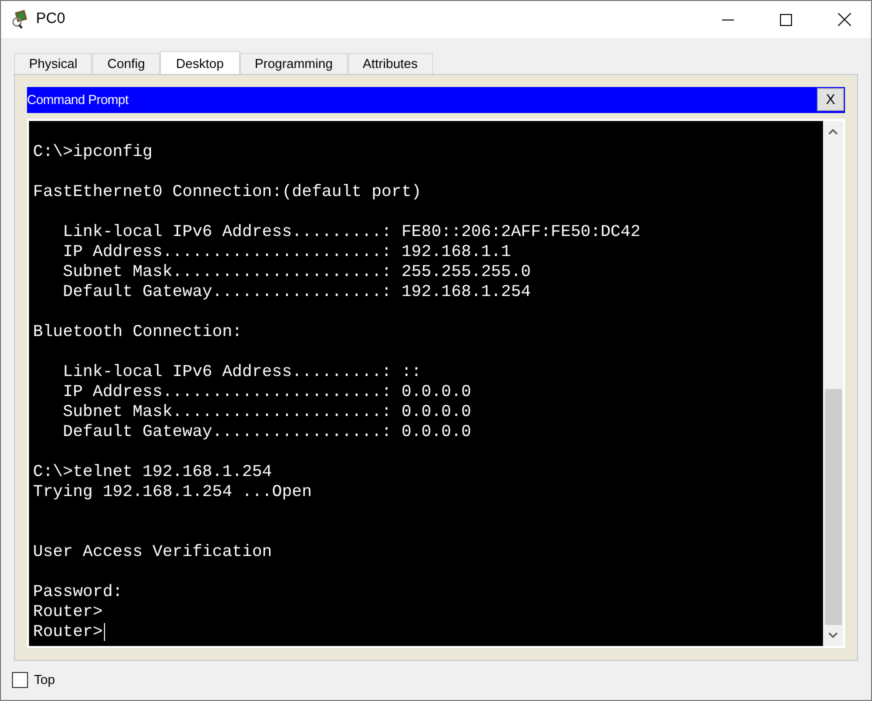  What do you see at coordinates (77, 100) in the screenshot?
I see `panel-title: Command Prompt` at bounding box center [77, 100].